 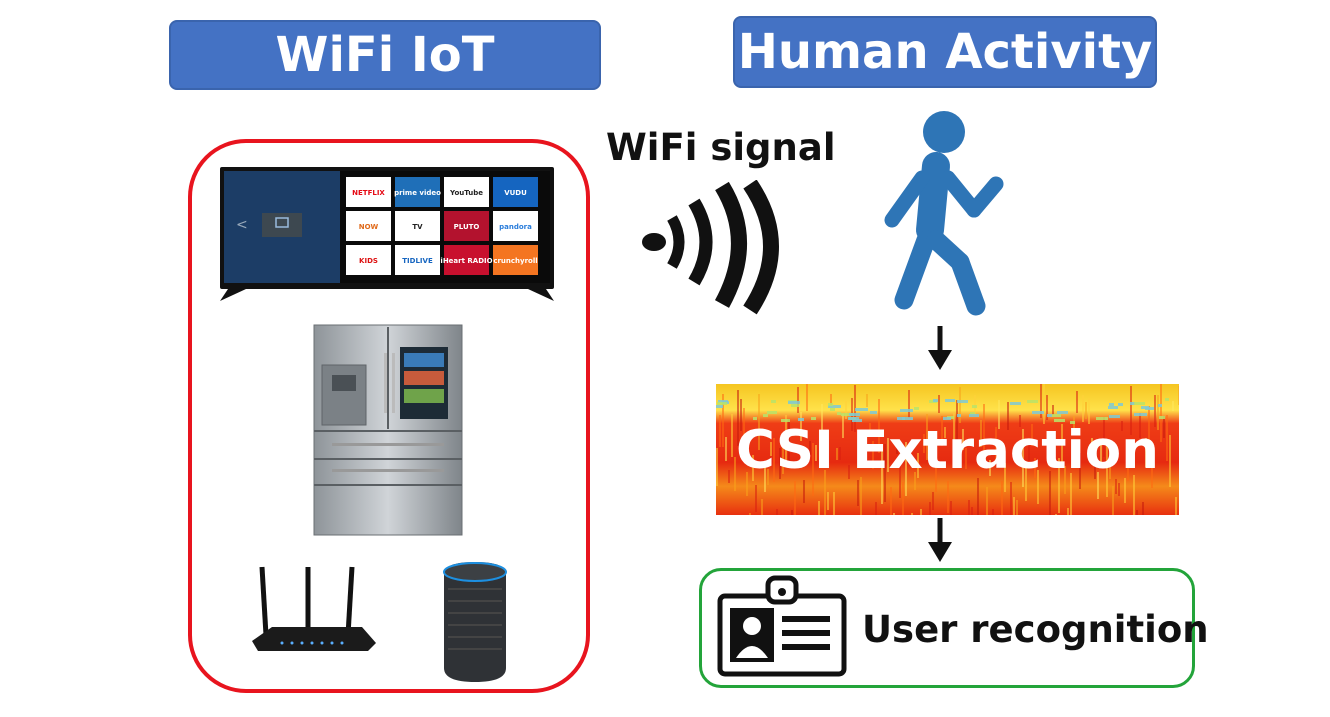 I want to click on id-badge-icon, so click(x=782, y=626).